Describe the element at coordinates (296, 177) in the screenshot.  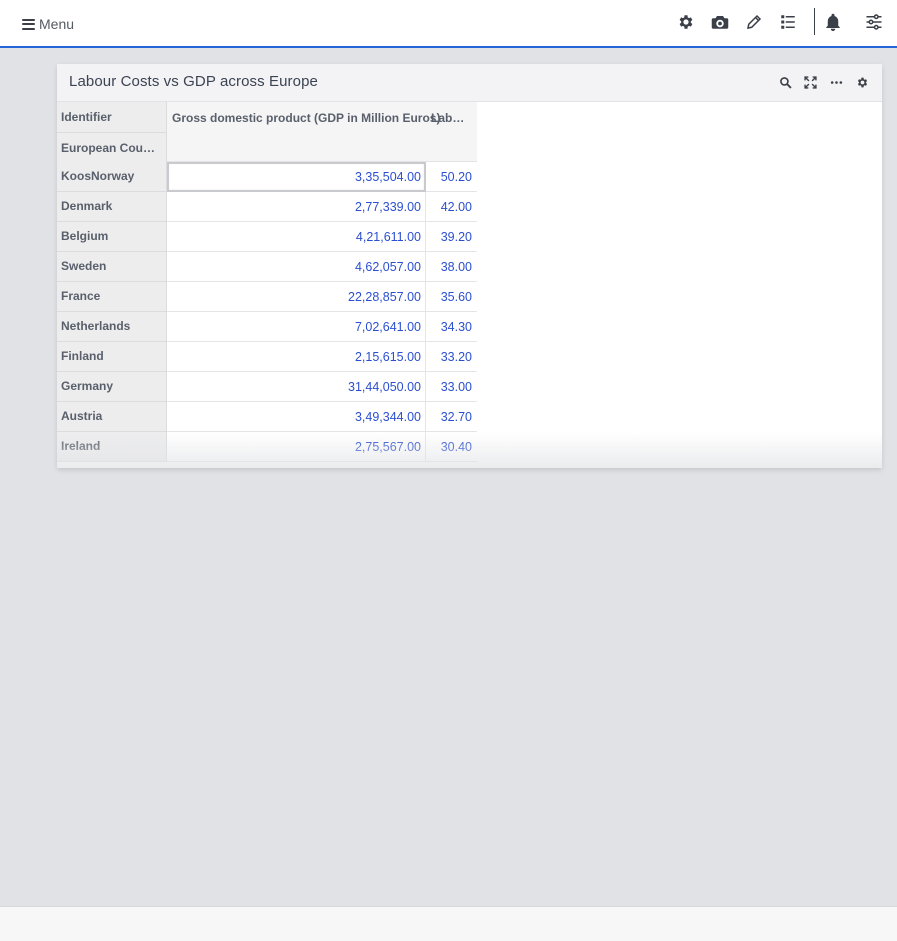
I see `gdp-cell: 3,35,504.00` at that location.